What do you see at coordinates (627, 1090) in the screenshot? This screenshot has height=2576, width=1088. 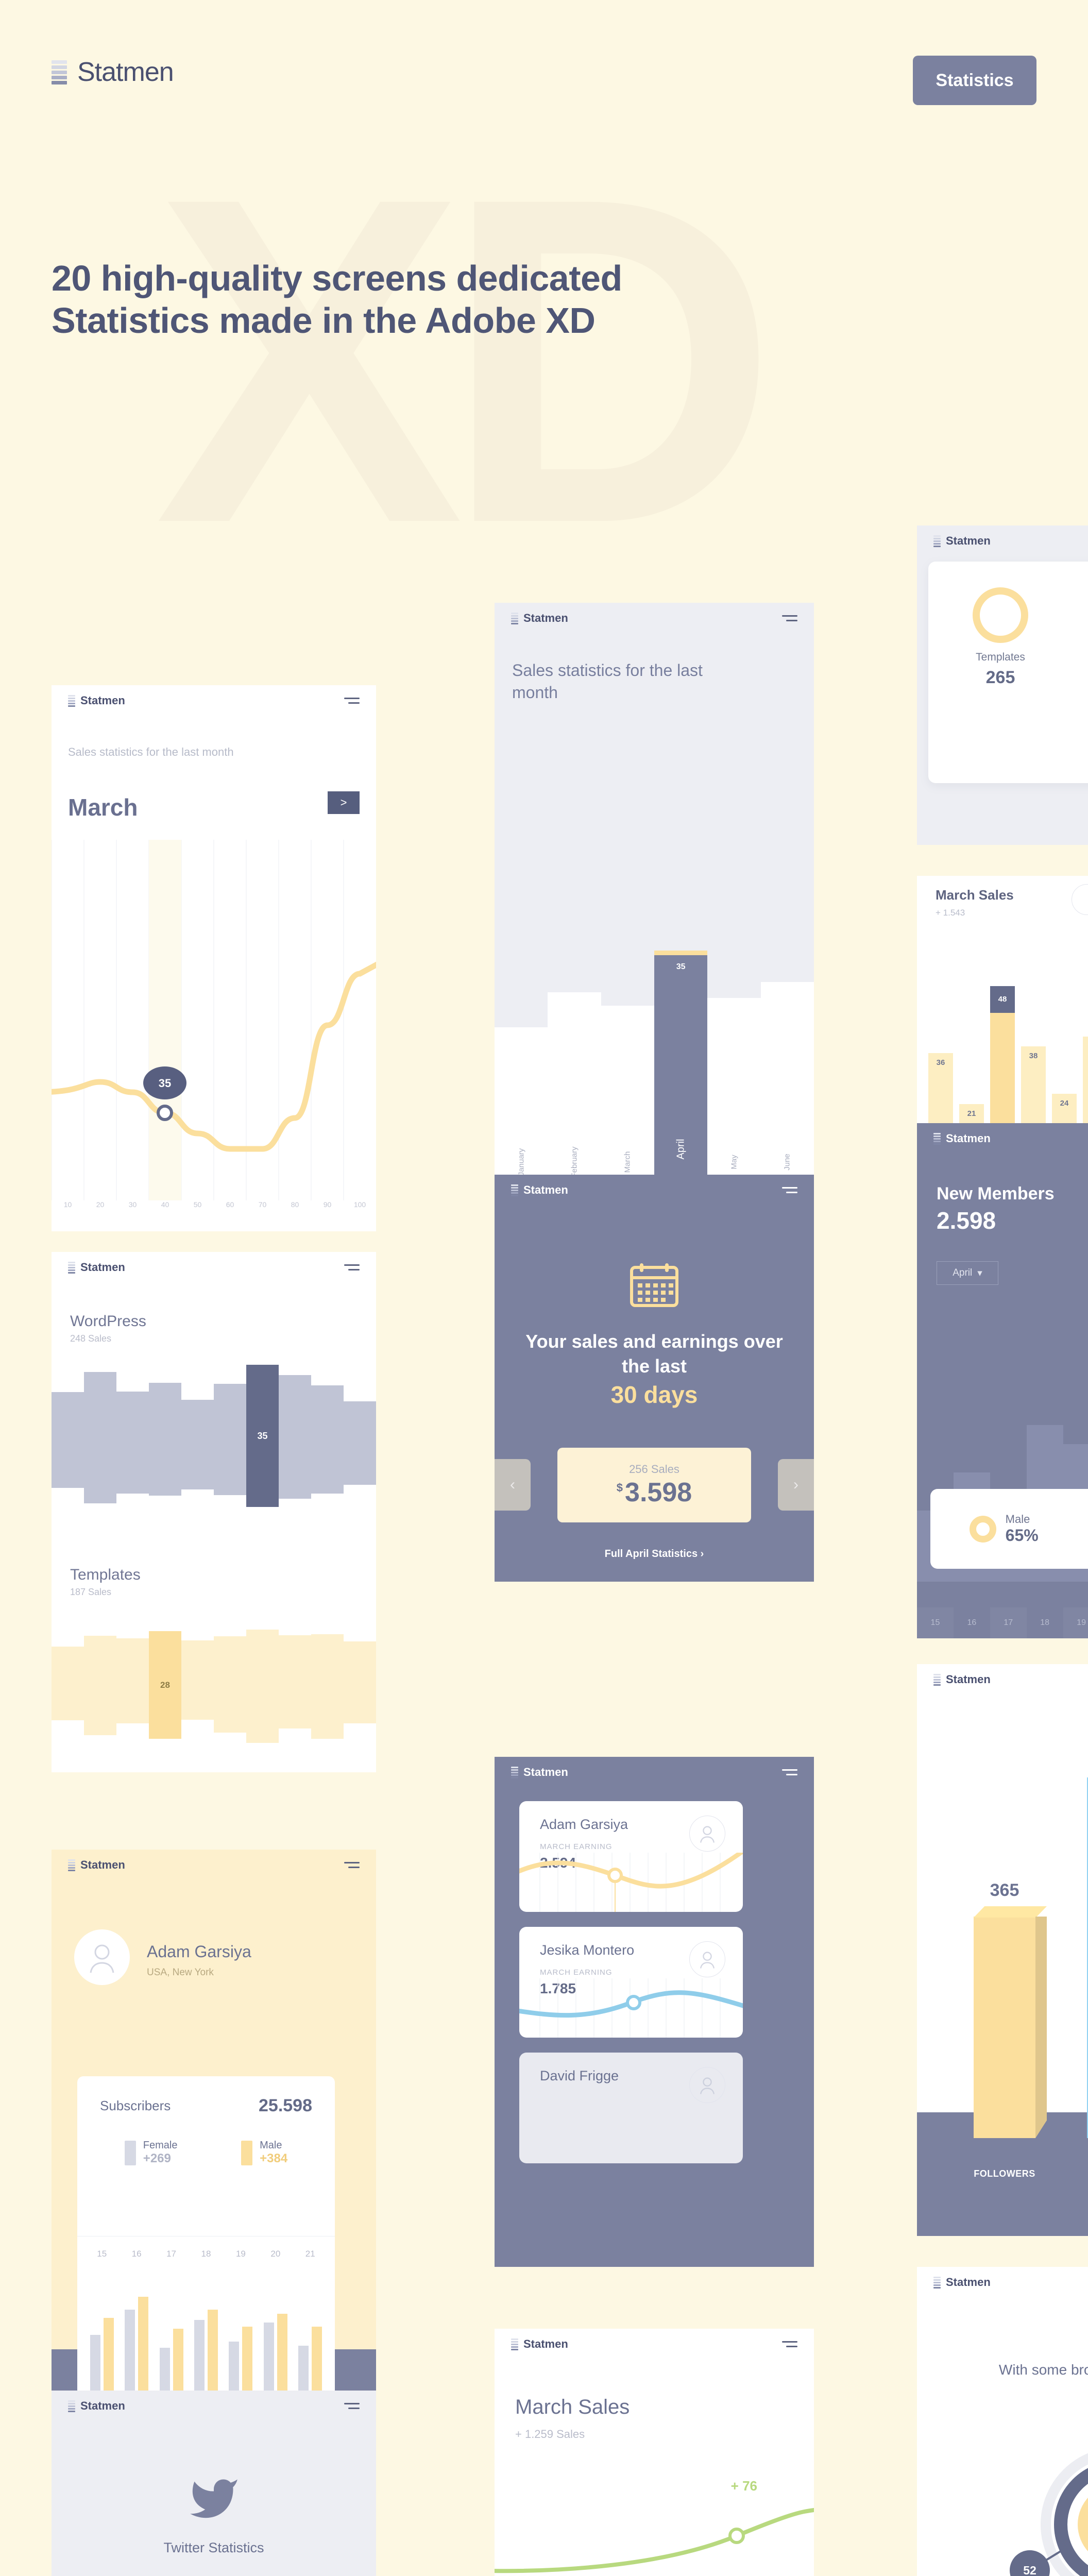 I see `month-bar: March` at bounding box center [627, 1090].